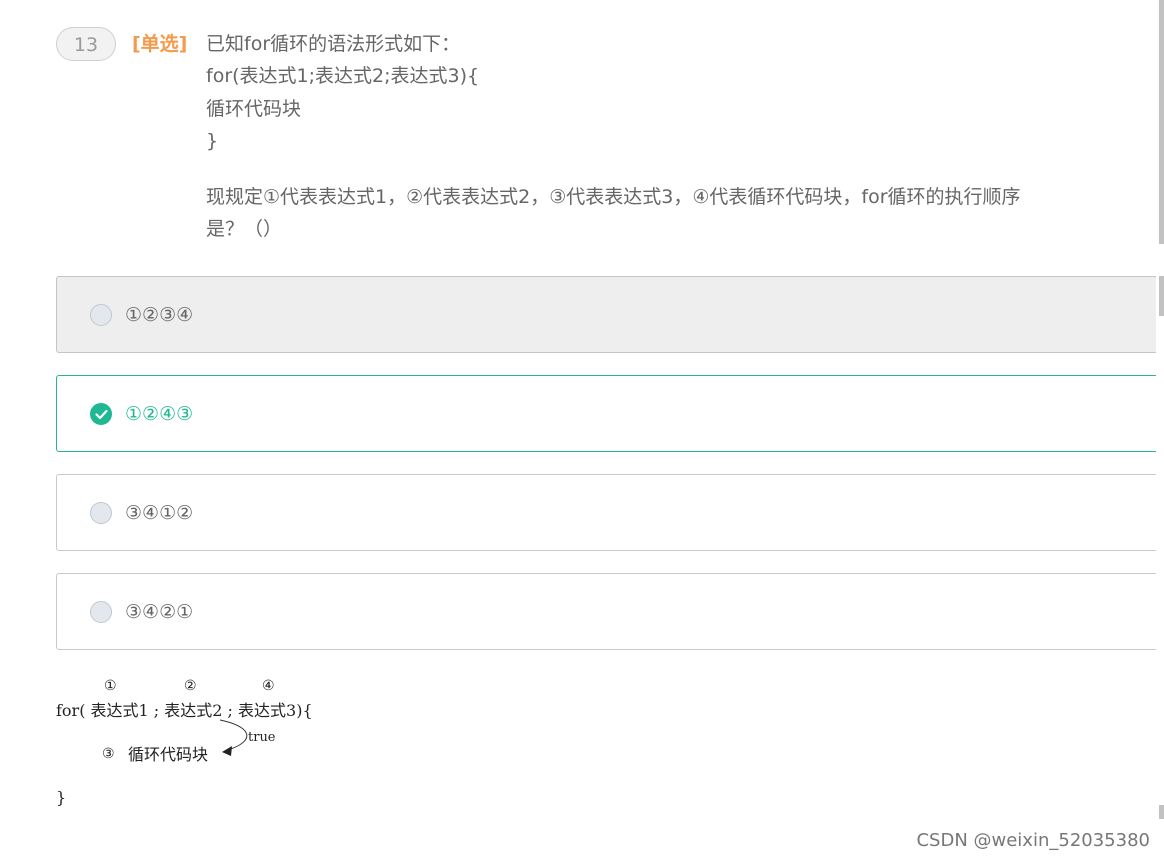 This screenshot has height=861, width=1164. What do you see at coordinates (184, 710) in the screenshot?
I see `diagram-for-line: for( 表达式1 ; 表达式2 ; 表达式3){` at bounding box center [184, 710].